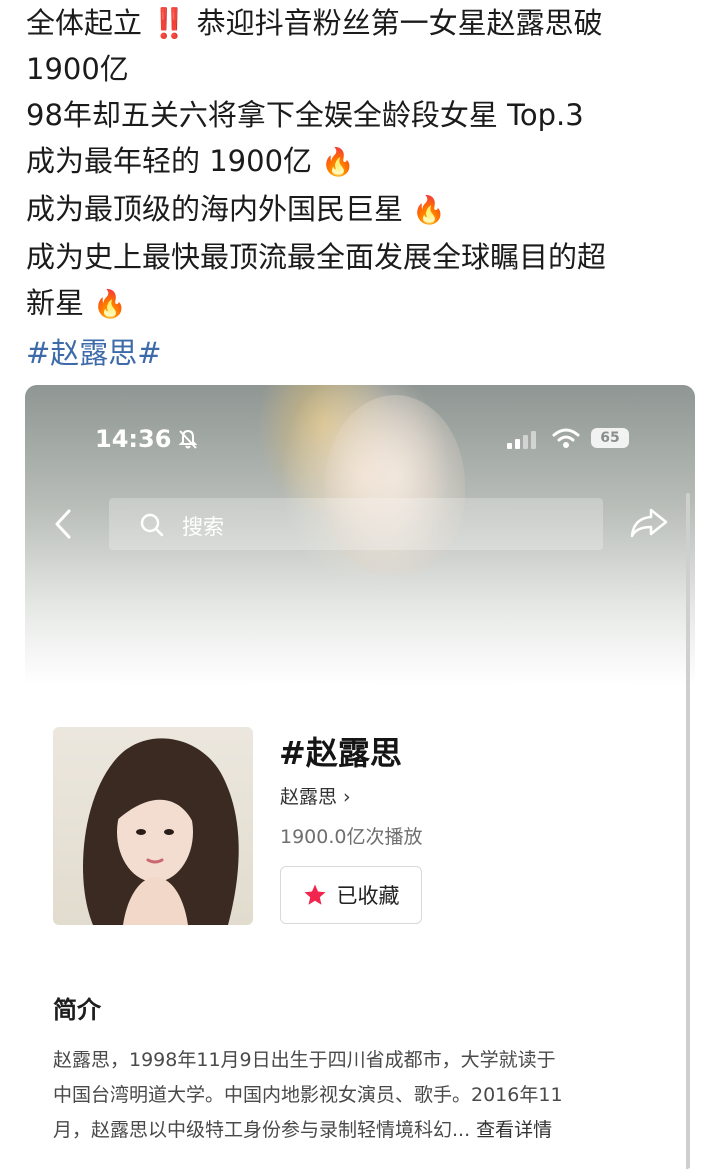 The height and width of the screenshot is (1170, 720). What do you see at coordinates (362, 353) in the screenshot?
I see `hashtag-link: #赵露思#` at bounding box center [362, 353].